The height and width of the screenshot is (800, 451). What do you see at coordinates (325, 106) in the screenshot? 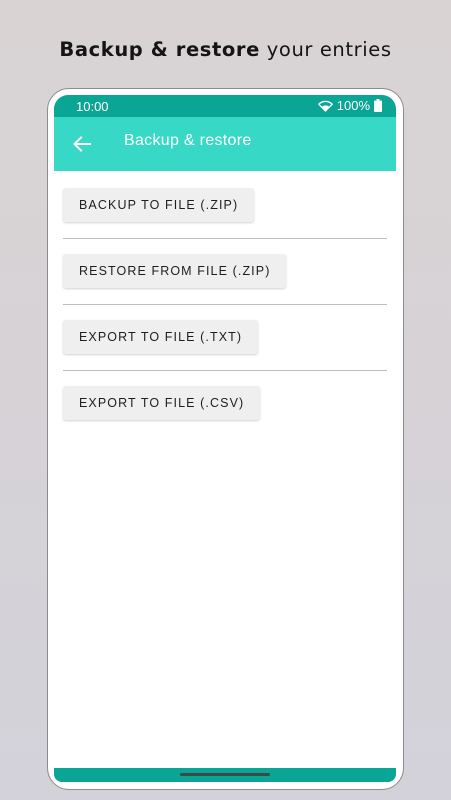
I see `wifi-icon` at bounding box center [325, 106].